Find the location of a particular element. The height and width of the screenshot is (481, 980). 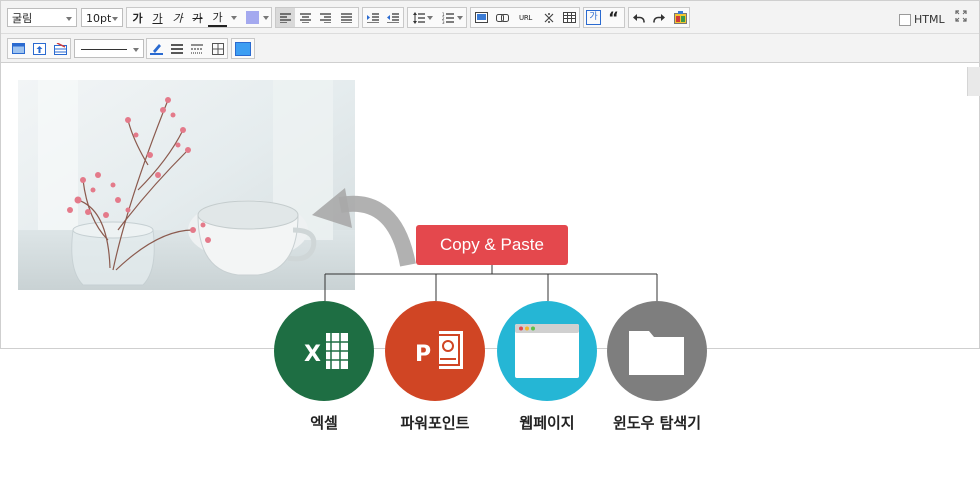

excel-icon: X is located at coordinates (324, 351).